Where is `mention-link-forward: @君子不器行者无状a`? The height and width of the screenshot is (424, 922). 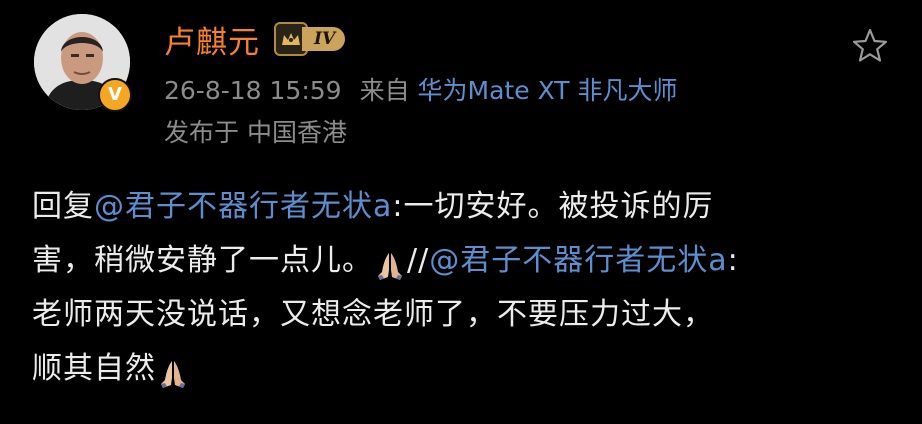
mention-link-forward: @君子不器行者无状a is located at coordinates (578, 260).